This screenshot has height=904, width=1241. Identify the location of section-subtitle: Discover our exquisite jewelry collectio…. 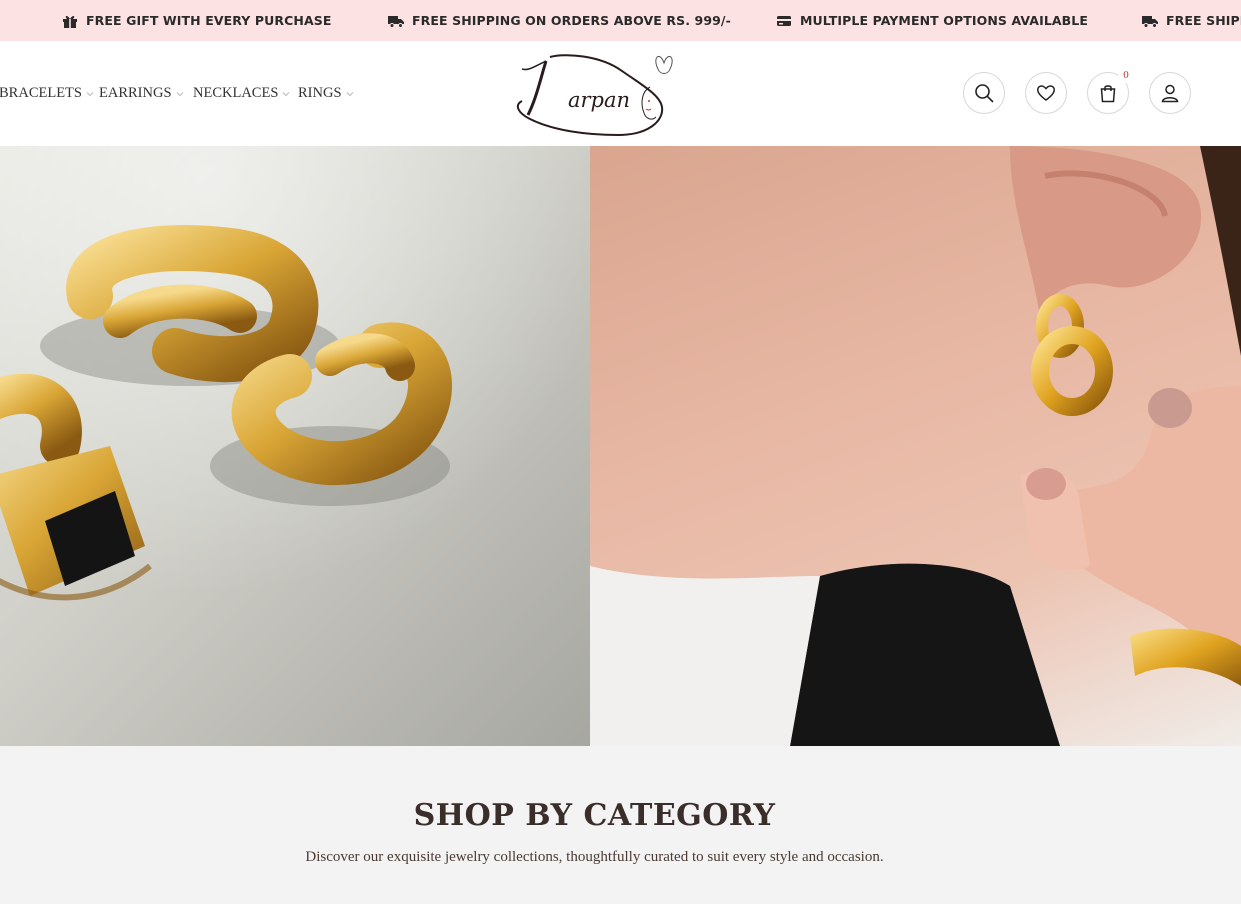
(594, 857).